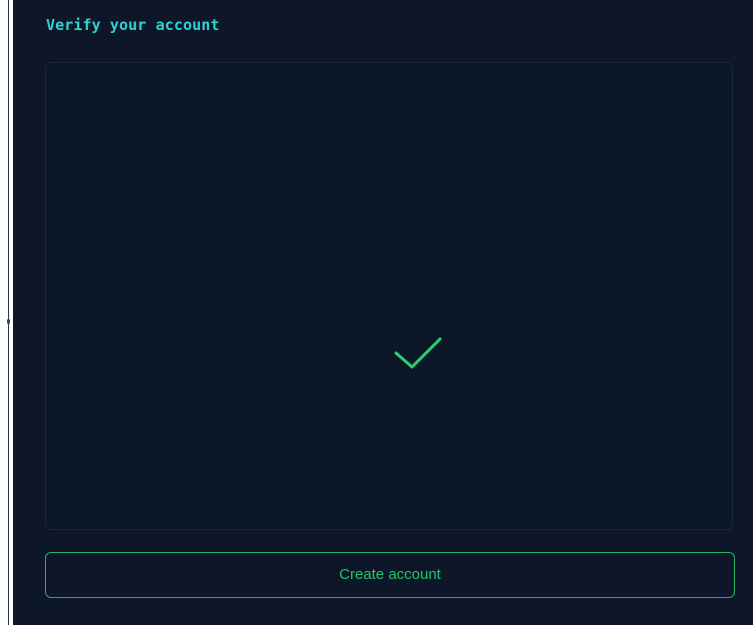 Image resolution: width=753 pixels, height=625 pixels. I want to click on create-account-button: Create account, so click(390, 575).